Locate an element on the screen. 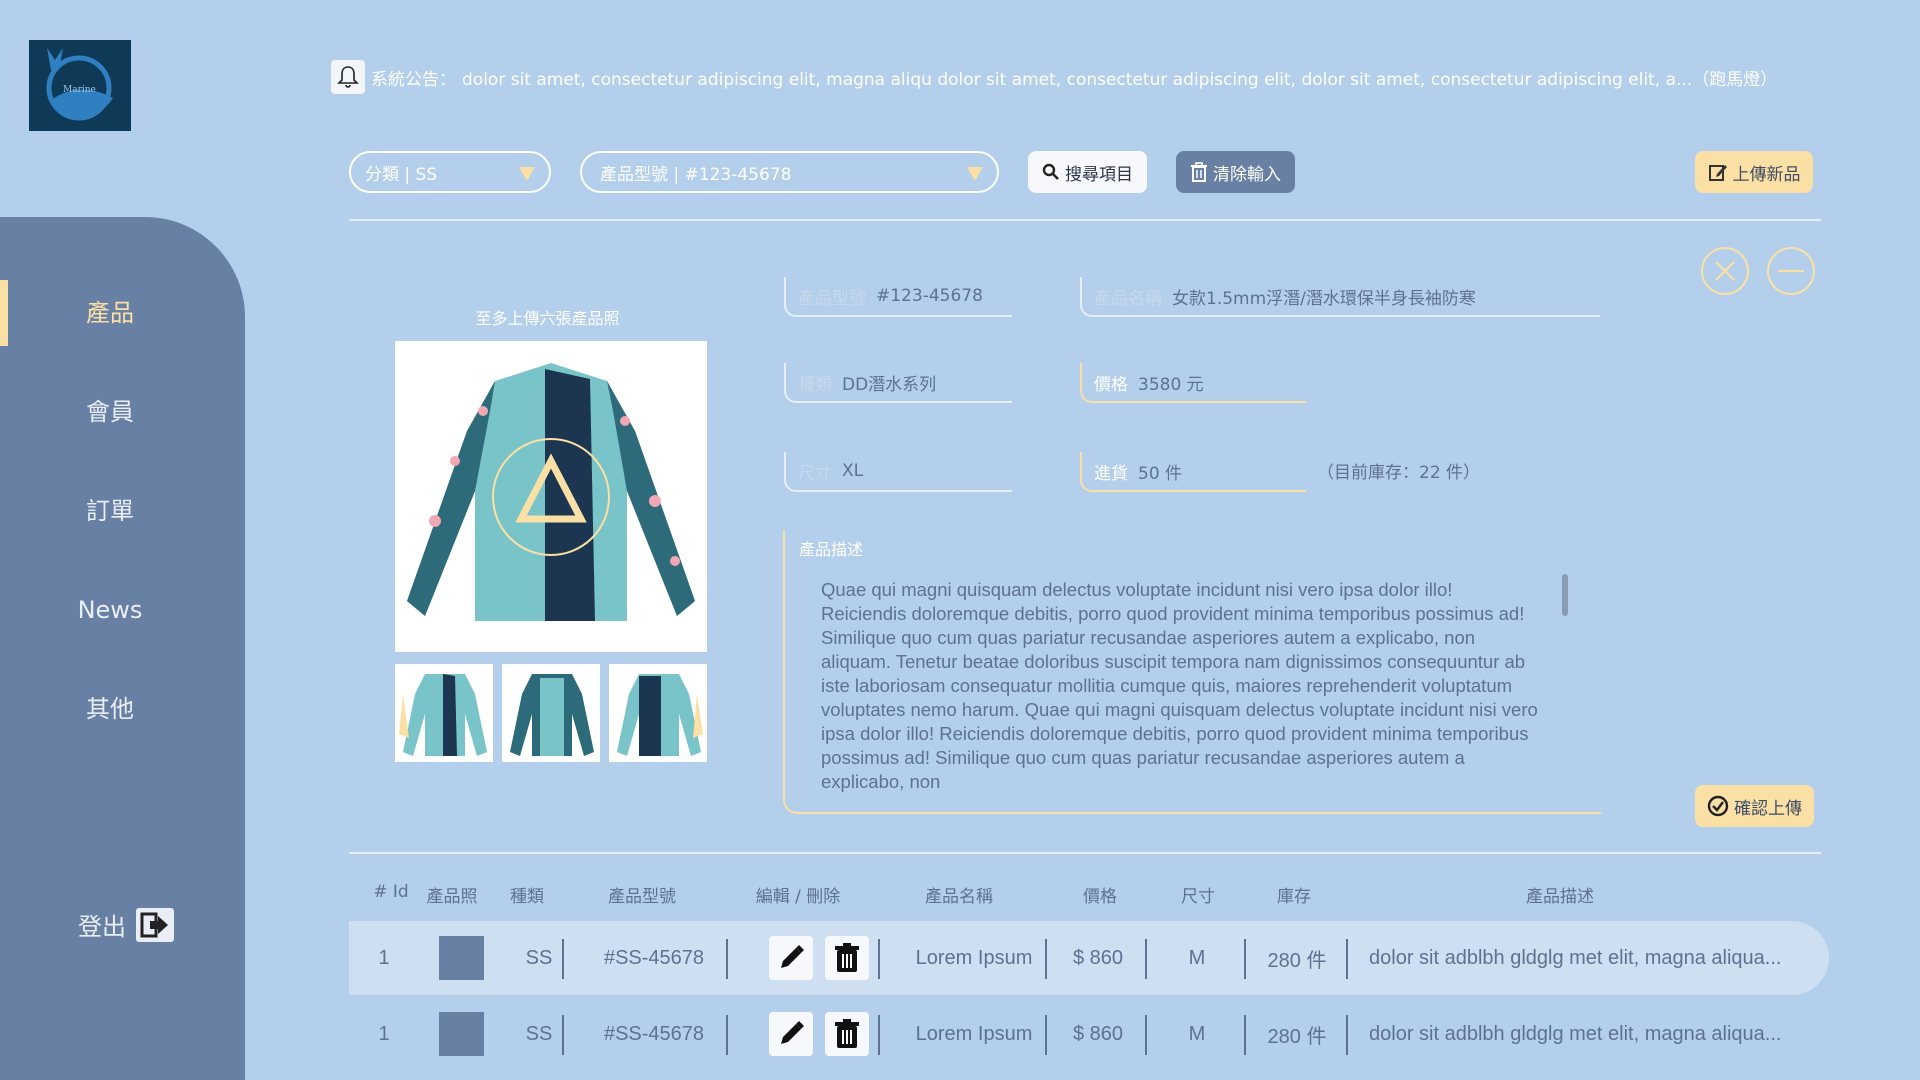 This screenshot has height=1080, width=1920. sidebar-item-label: 其他 is located at coordinates (110, 709).